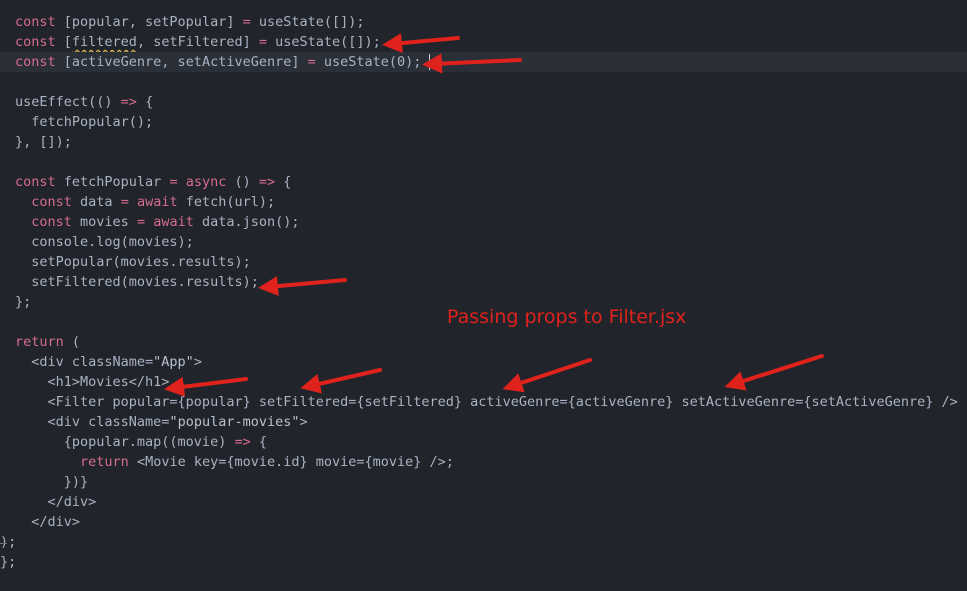 Image resolution: width=967 pixels, height=591 pixels. I want to click on arrow-popular-prop-icon, so click(341, 381).